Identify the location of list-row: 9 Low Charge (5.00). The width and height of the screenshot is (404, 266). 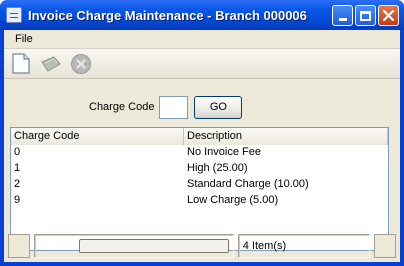
(199, 201).